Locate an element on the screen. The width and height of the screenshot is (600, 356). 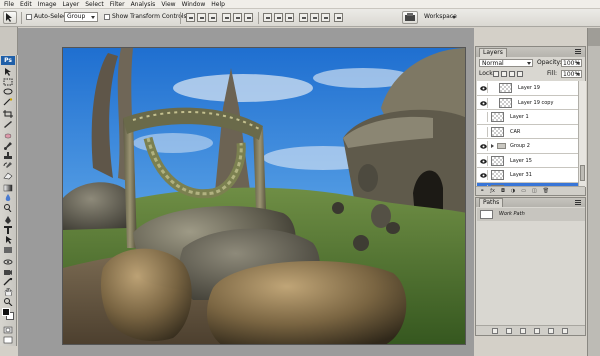
distribute-left-icon is located at coordinates (303, 17).